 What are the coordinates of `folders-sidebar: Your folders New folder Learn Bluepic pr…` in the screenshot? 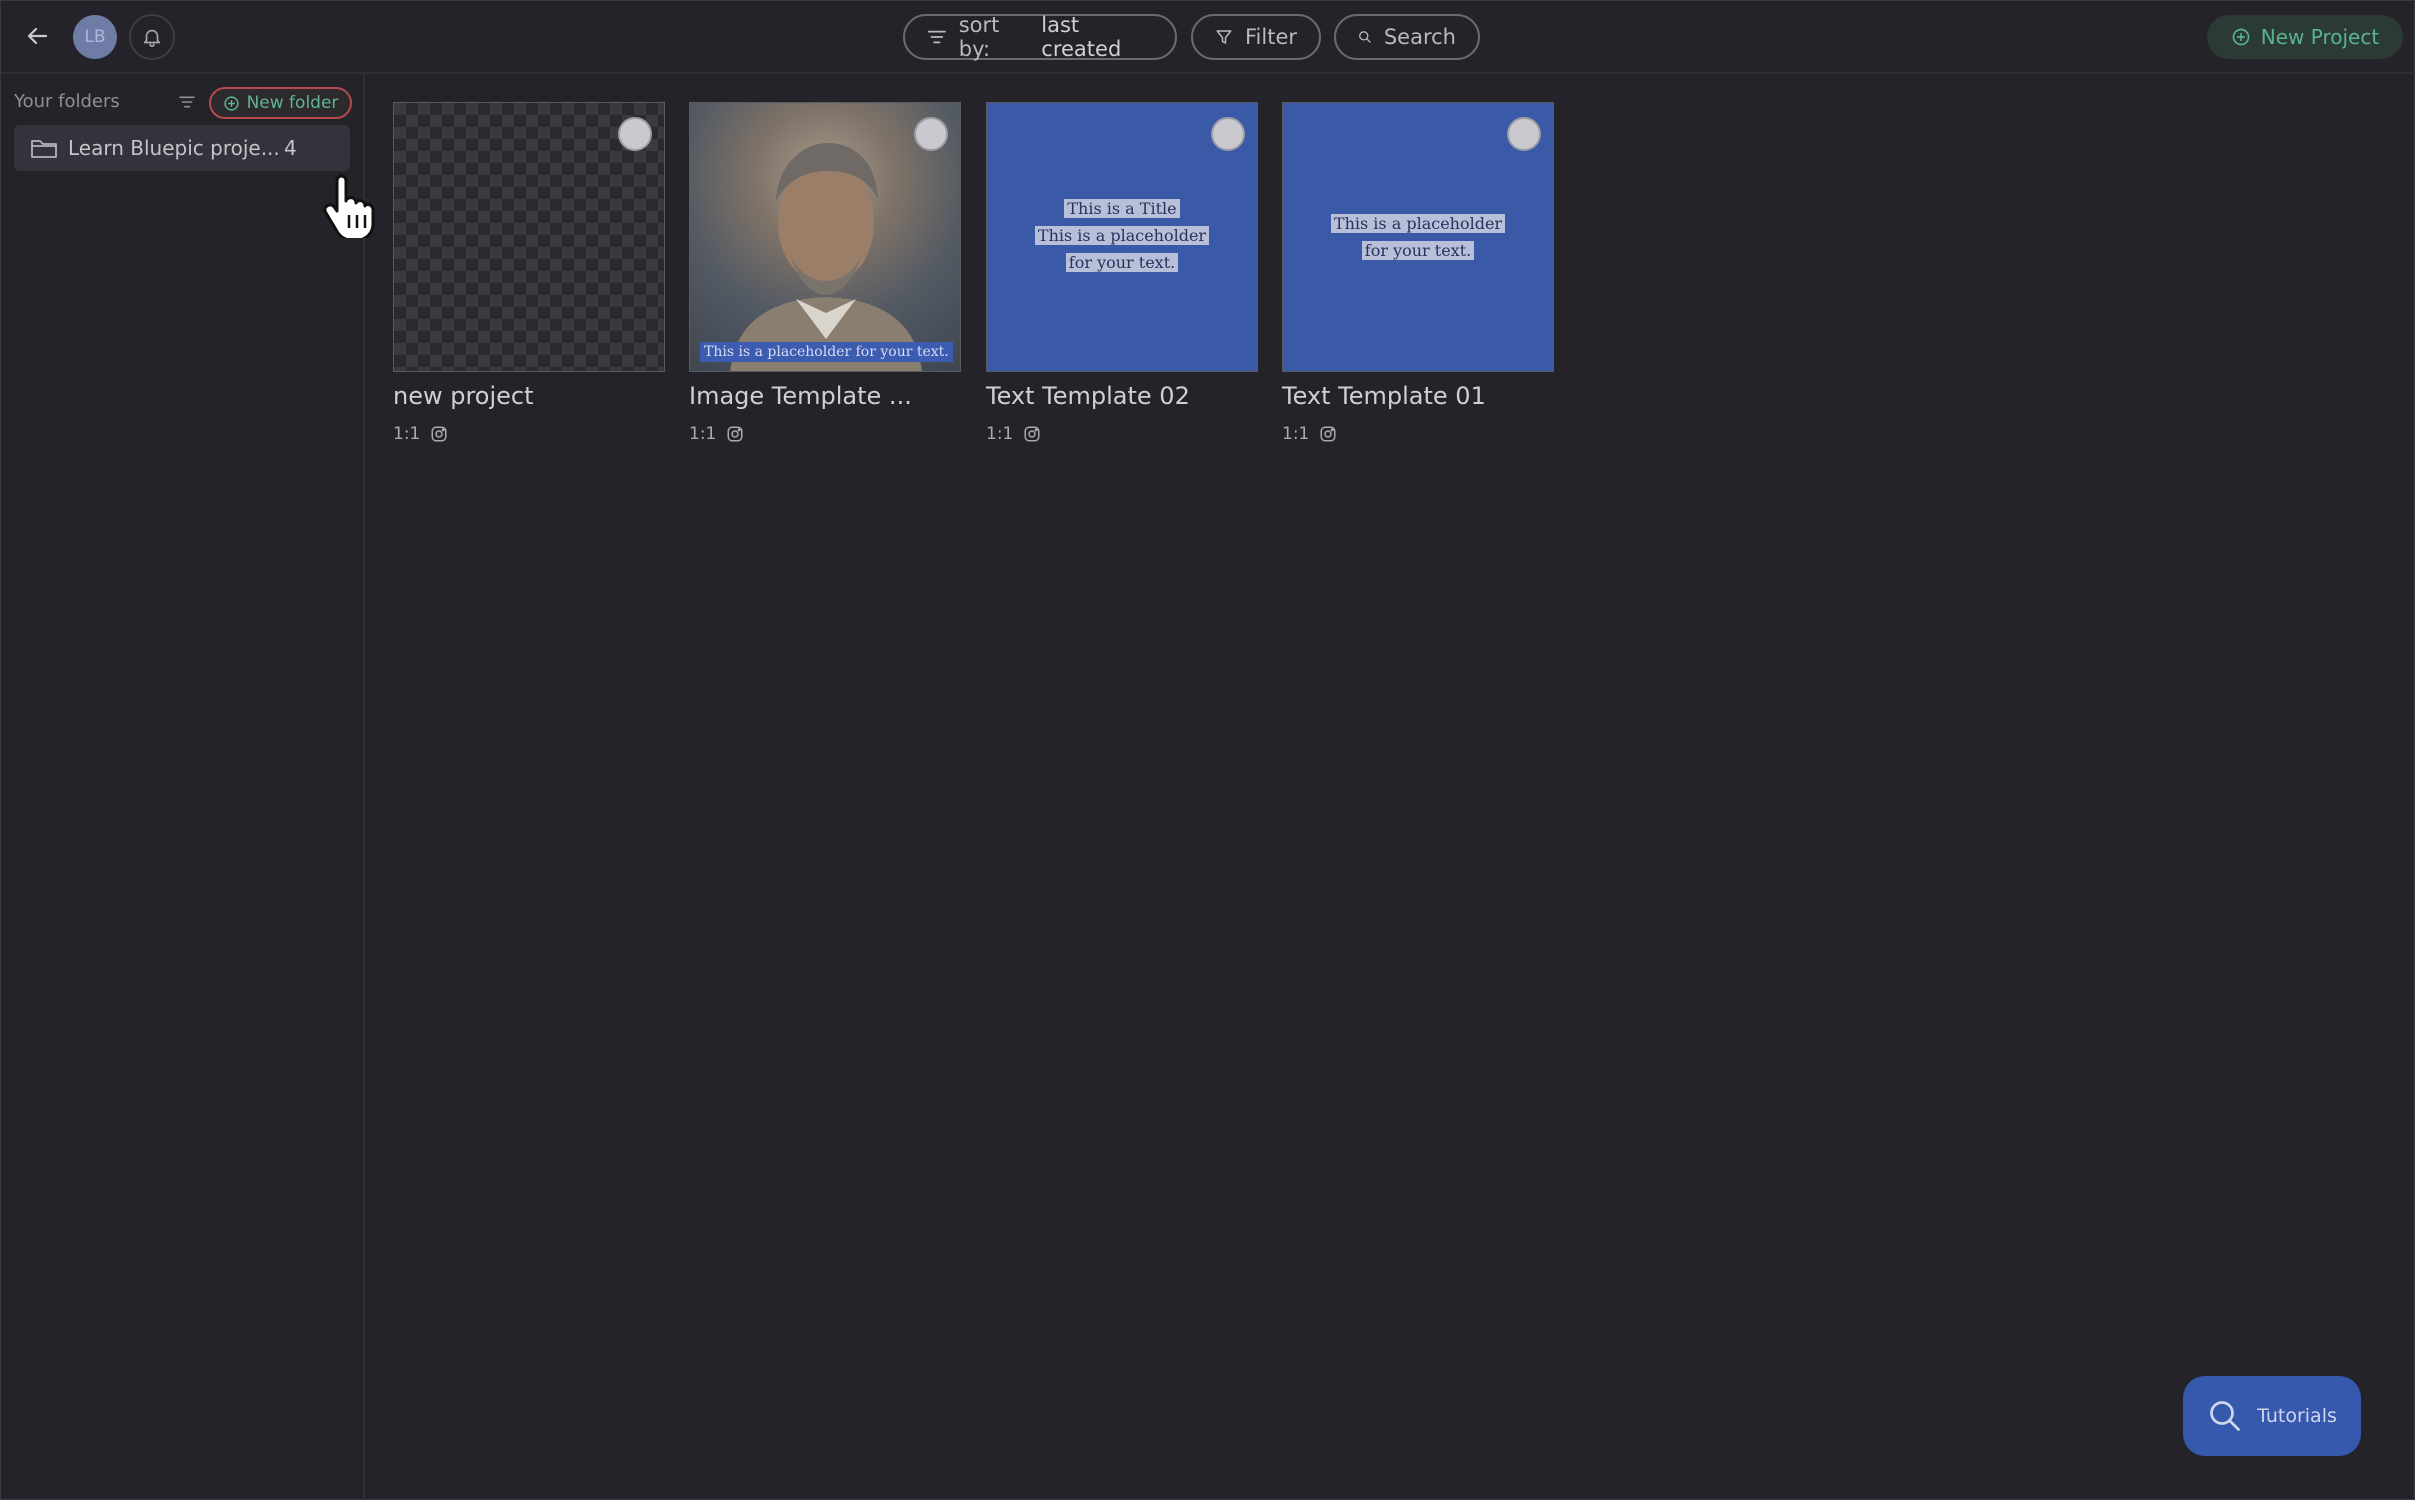 It's located at (188, 787).